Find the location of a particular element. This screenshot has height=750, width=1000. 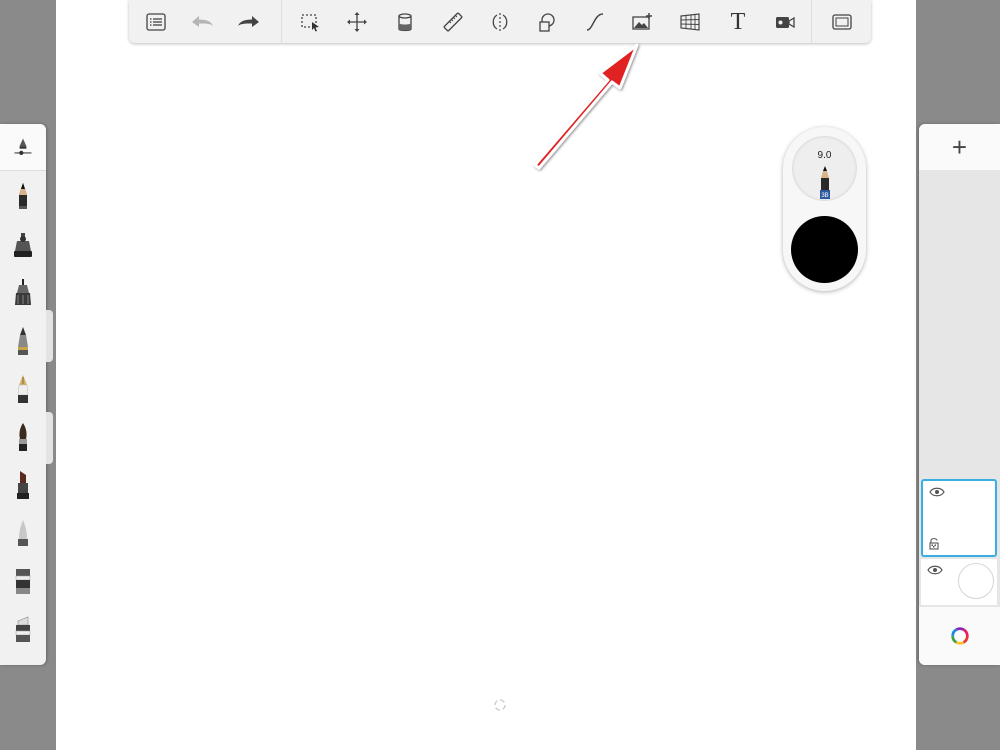

brush-size-control: 9.0 3B is located at coordinates (824, 168).